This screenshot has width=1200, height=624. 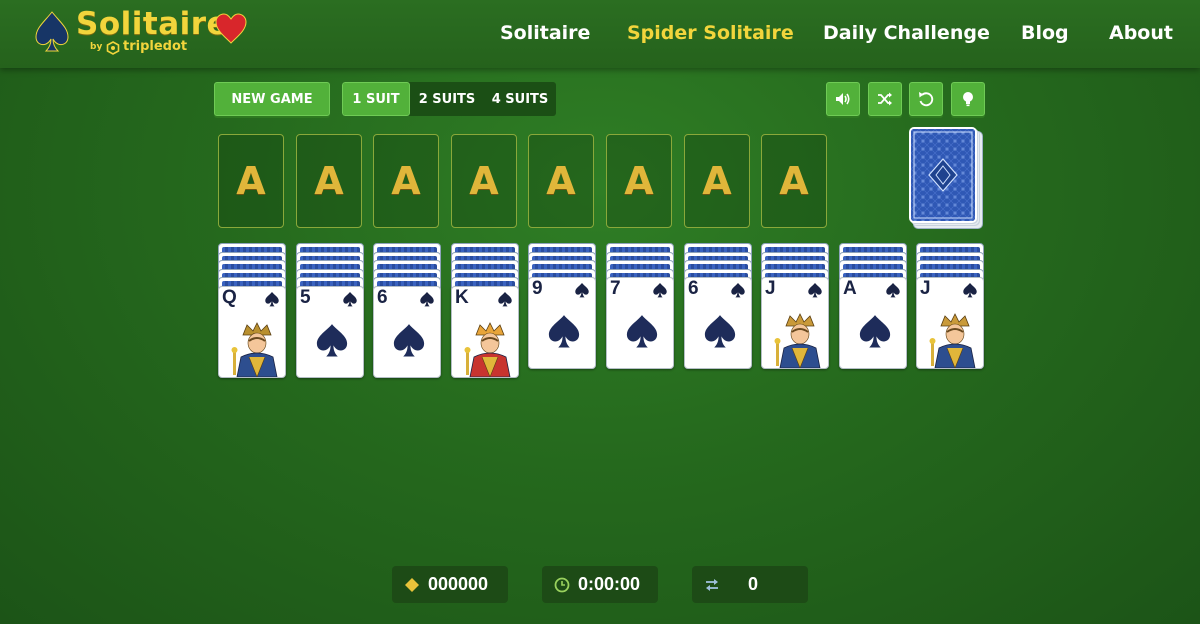 What do you see at coordinates (615, 288) in the screenshot?
I see `card-rank: 7` at bounding box center [615, 288].